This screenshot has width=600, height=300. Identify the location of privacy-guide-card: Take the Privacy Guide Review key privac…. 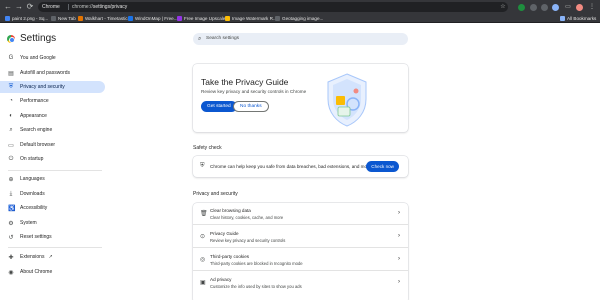
(300, 98).